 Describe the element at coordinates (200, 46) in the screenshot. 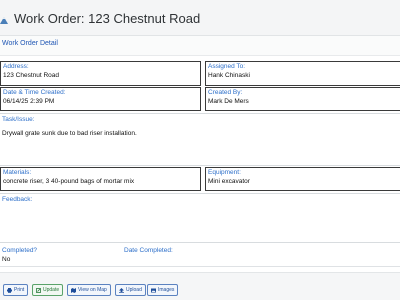

I see `subnav-bar` at that location.